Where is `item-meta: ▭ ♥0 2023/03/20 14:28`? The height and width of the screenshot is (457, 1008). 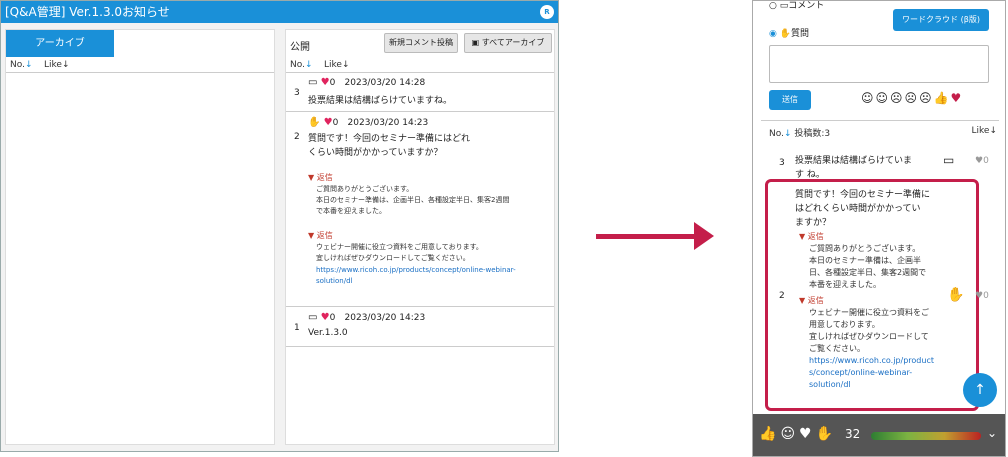 item-meta: ▭ ♥0 2023/03/20 14:28 is located at coordinates (366, 82).